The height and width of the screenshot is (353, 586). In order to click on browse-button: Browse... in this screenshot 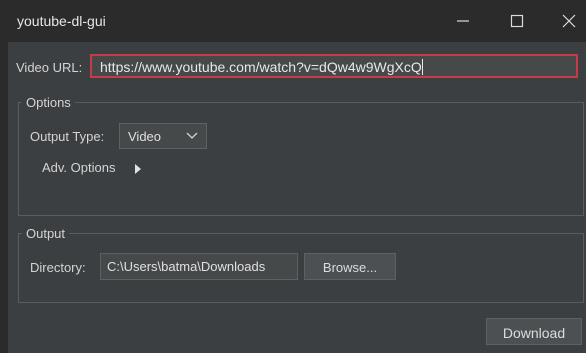, I will do `click(350, 266)`.